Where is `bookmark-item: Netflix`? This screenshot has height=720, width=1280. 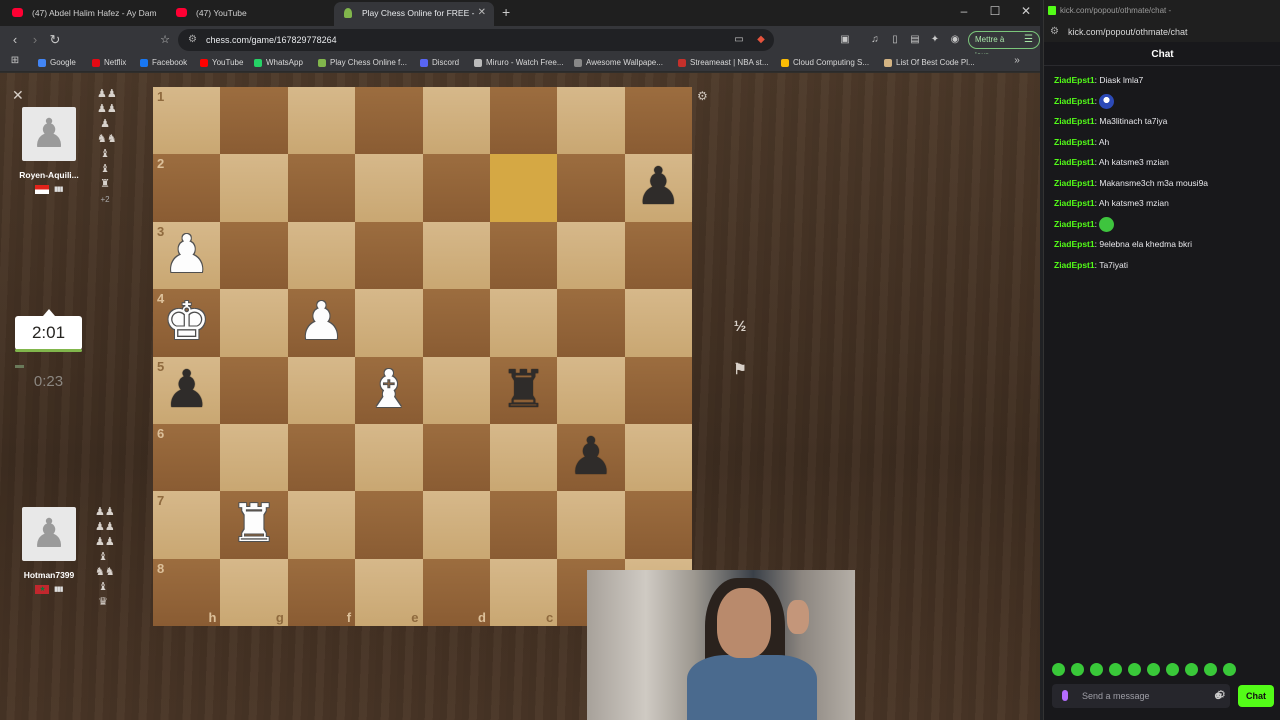
bookmark-item: Netflix is located at coordinates (109, 63).